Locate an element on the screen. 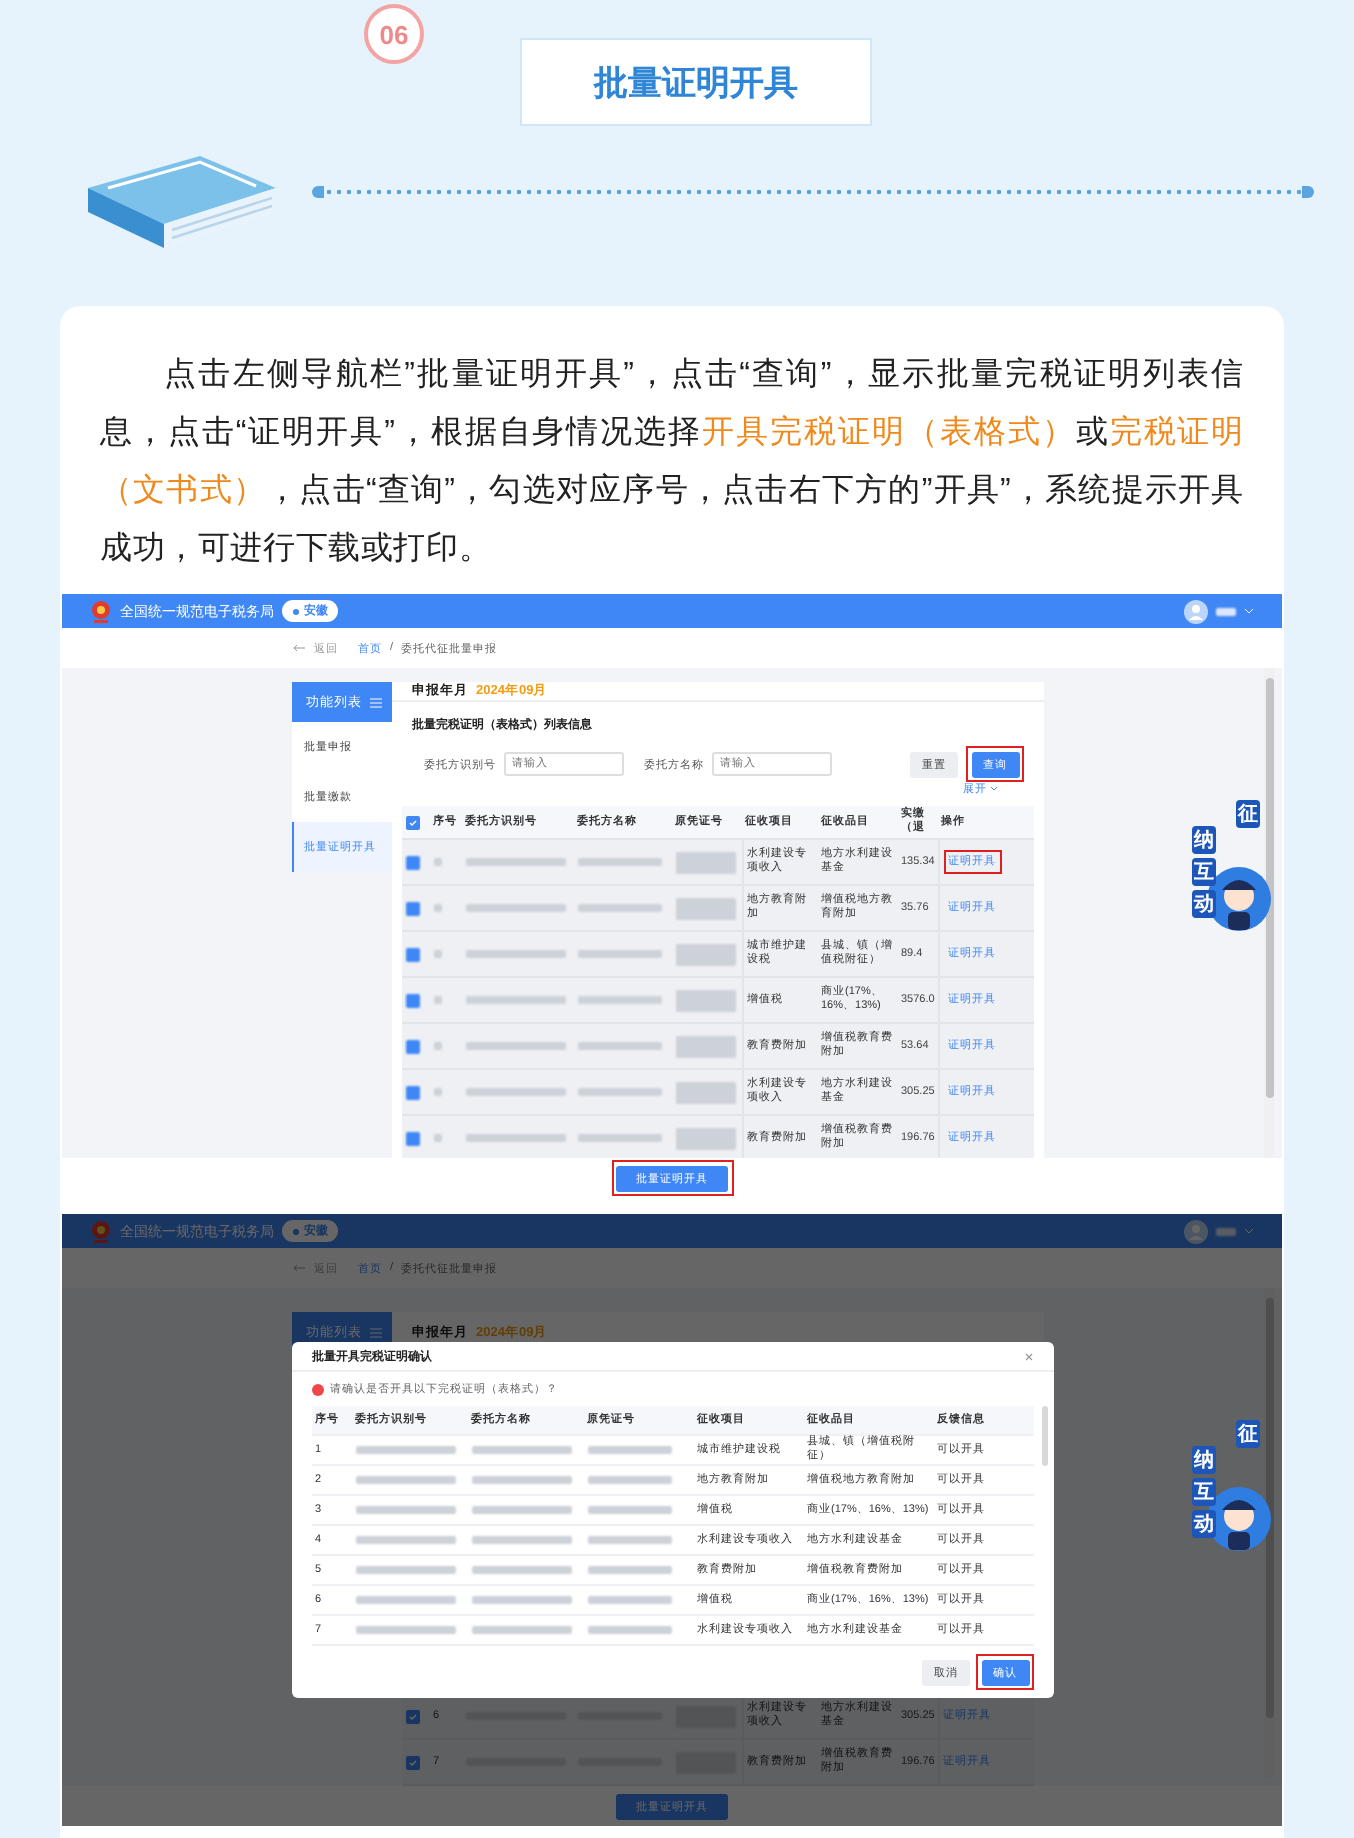  instruction-text: 点击左侧导航栏”批量证明开具”，点击“查询”，显示批量完税证明列表信息，点击“证明开具”，根据自身情况选择开具完税证明（表格式）或完税证明（文书式），点击“查询”，勾选对应序号，点击右下方的”开具”，系统提示开具成功，可进行下载或打印。 is located at coordinates (672, 462).